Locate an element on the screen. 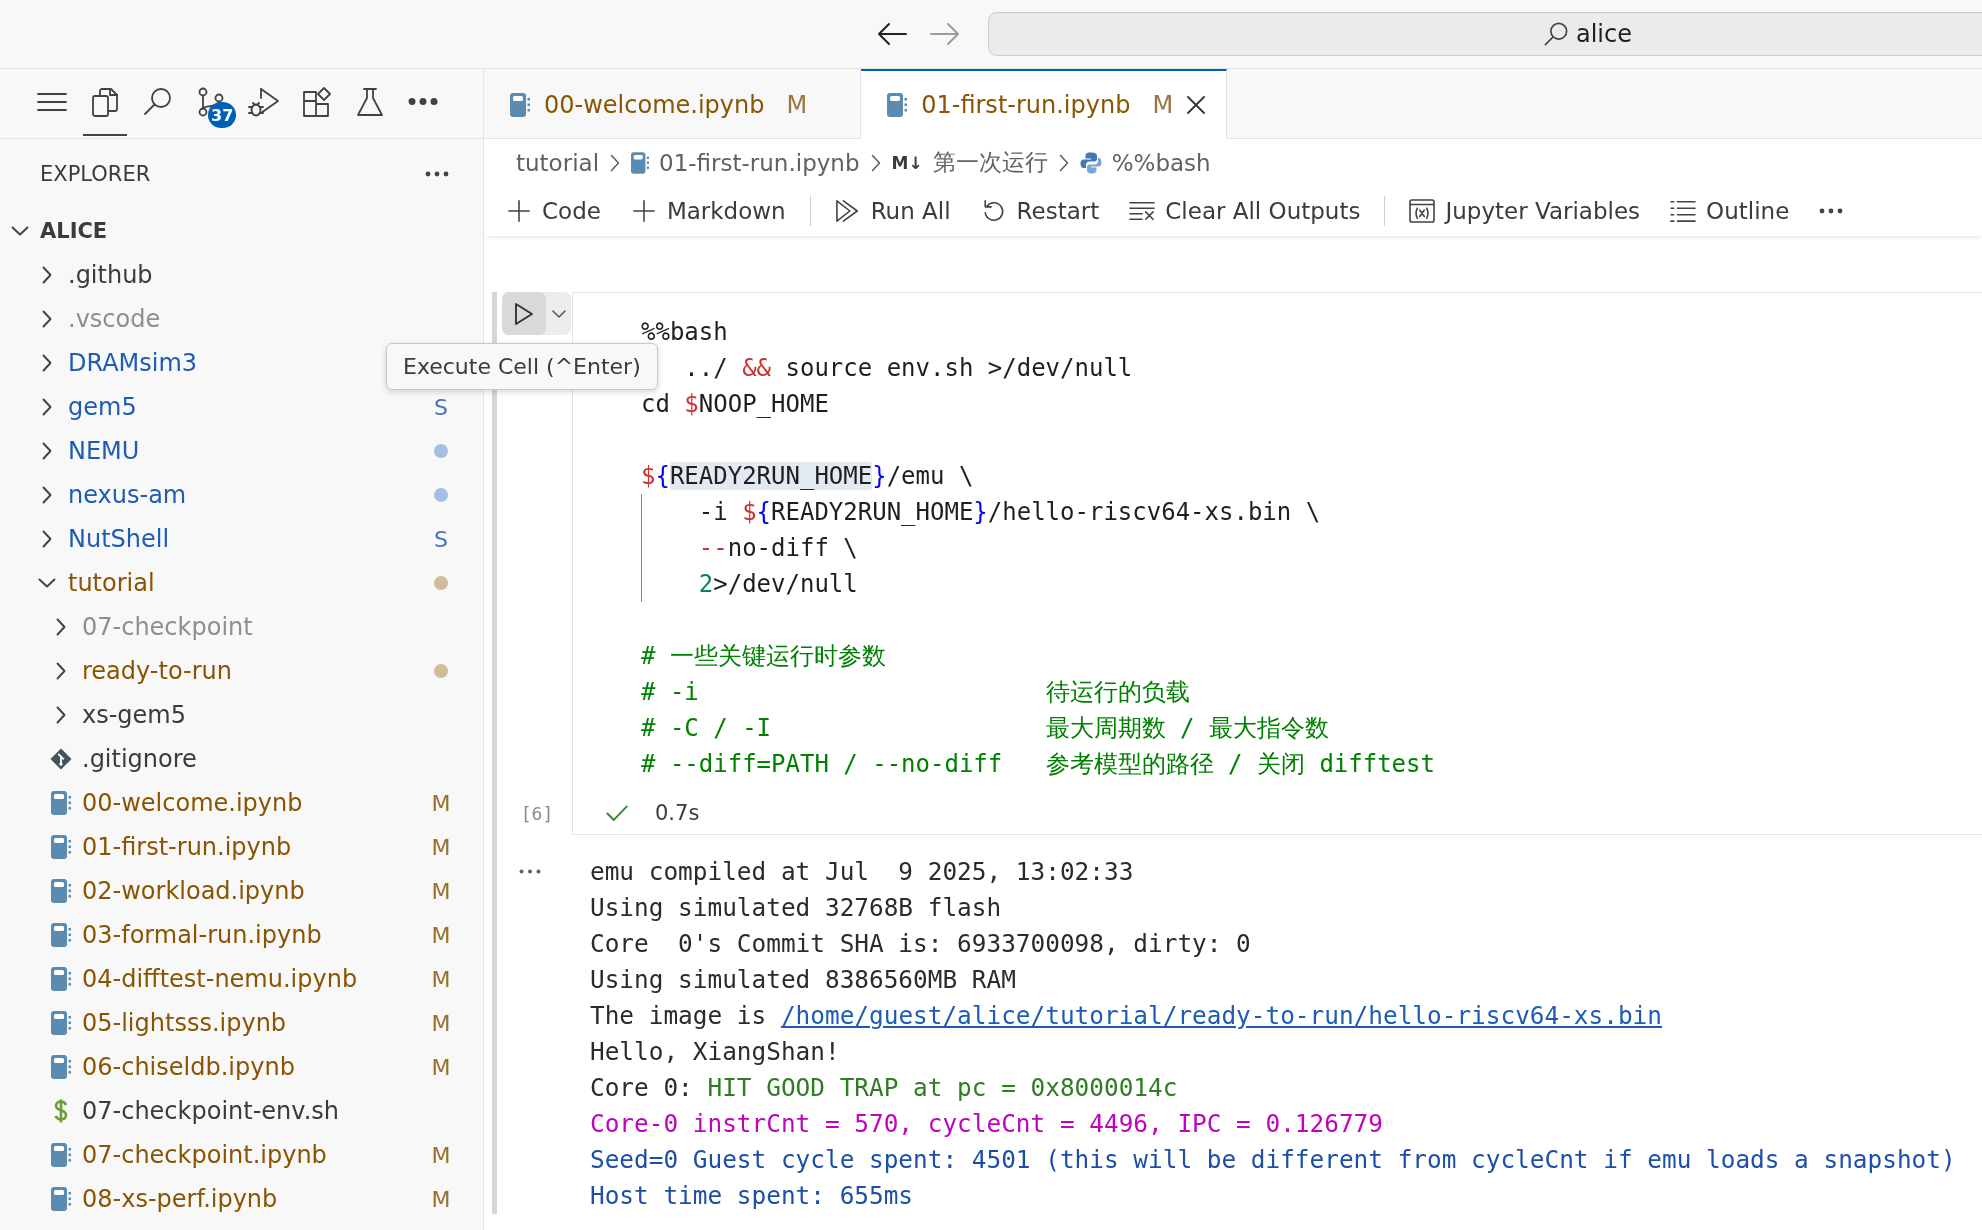  folder-name: DRAMsim3 is located at coordinates (133, 363).